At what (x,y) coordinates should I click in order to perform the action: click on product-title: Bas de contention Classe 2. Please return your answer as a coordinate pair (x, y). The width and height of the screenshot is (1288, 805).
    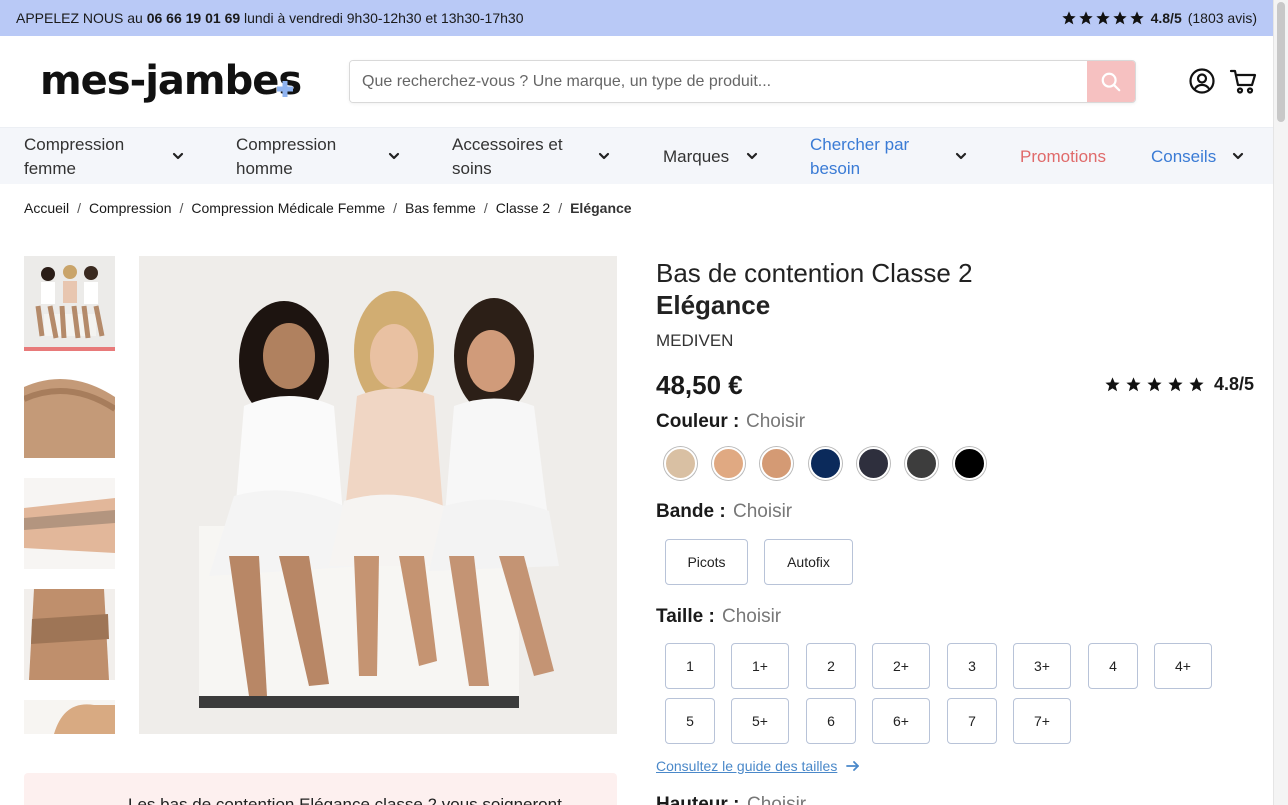
    Looking at the image, I should click on (814, 273).